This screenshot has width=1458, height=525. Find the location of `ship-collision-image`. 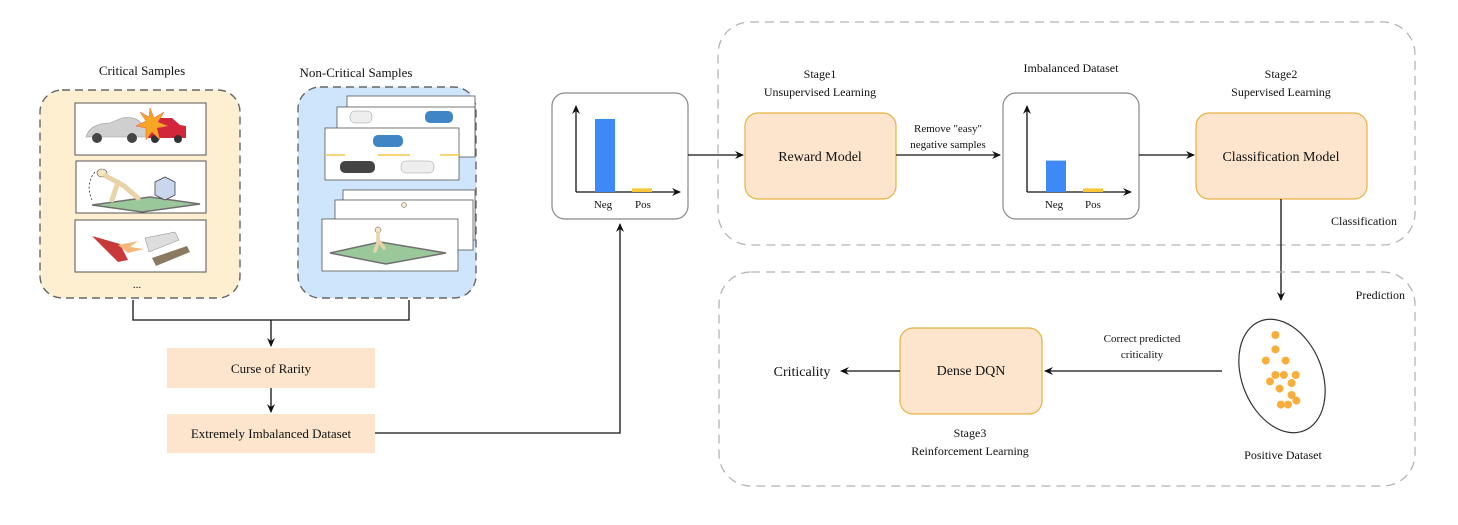

ship-collision-image is located at coordinates (140, 246).